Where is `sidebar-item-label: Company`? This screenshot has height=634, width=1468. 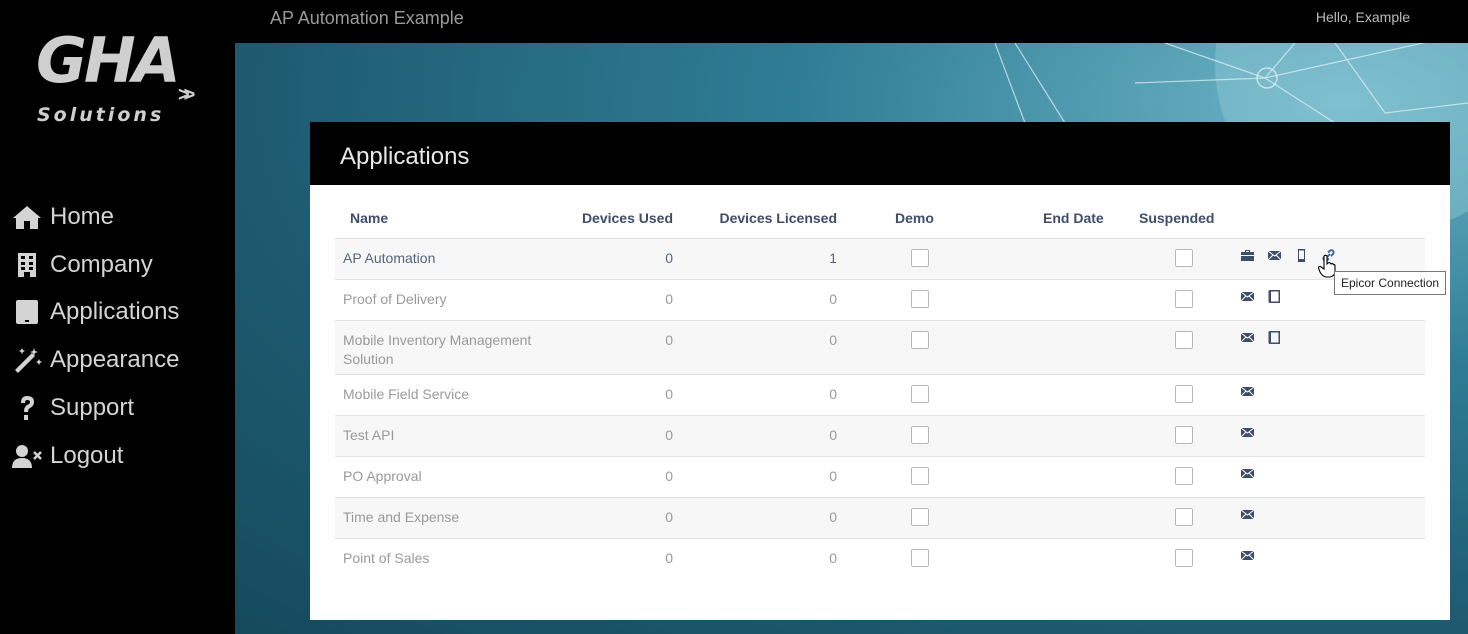 sidebar-item-label: Company is located at coordinates (101, 264).